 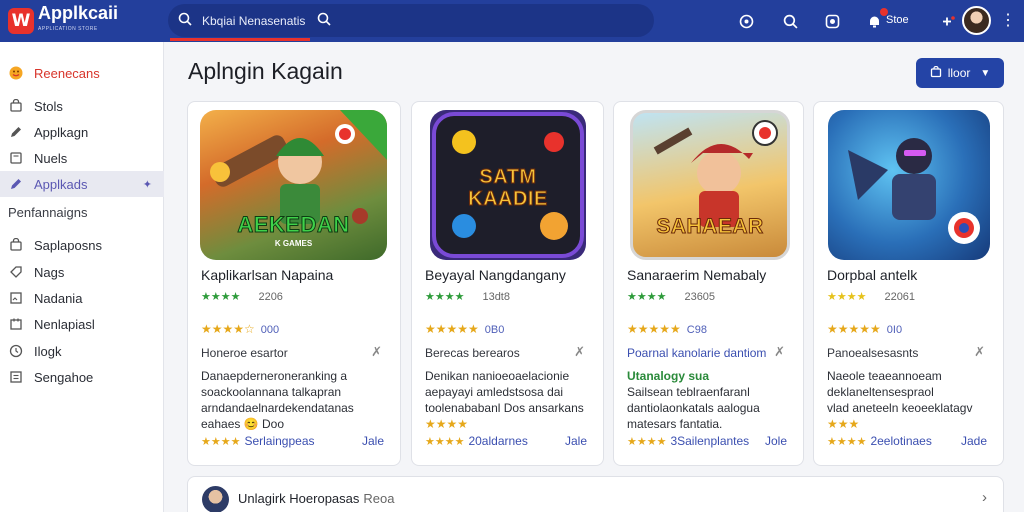 I want to click on app-footer-label: Serlaingpeas, so click(x=279, y=441).